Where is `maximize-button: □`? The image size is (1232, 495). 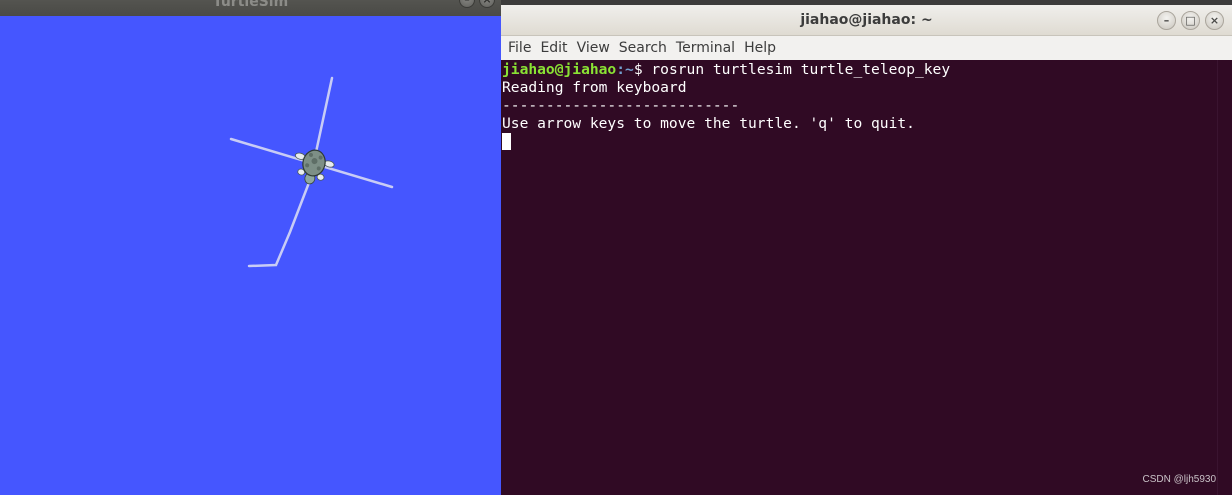 maximize-button: □ is located at coordinates (1190, 20).